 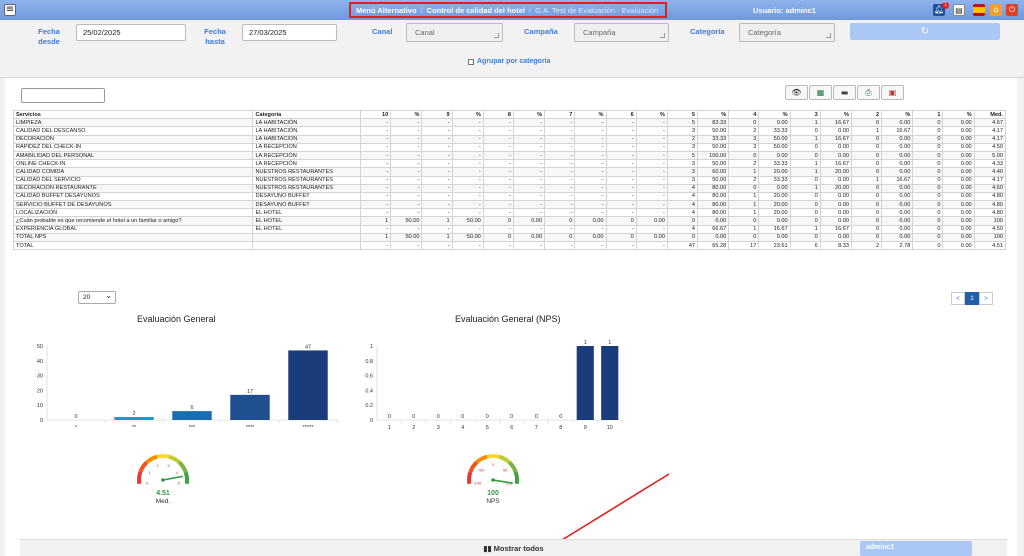 What do you see at coordinates (192, 415) in the screenshot?
I see `bar` at bounding box center [192, 415].